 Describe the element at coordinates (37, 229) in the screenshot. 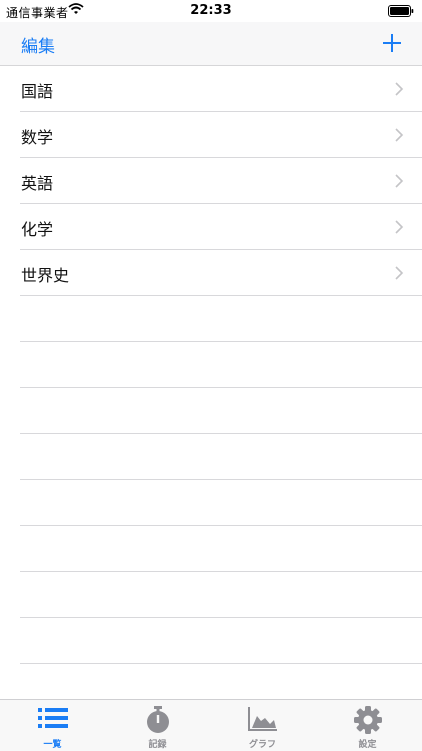

I see `list-item-label: 化学` at that location.